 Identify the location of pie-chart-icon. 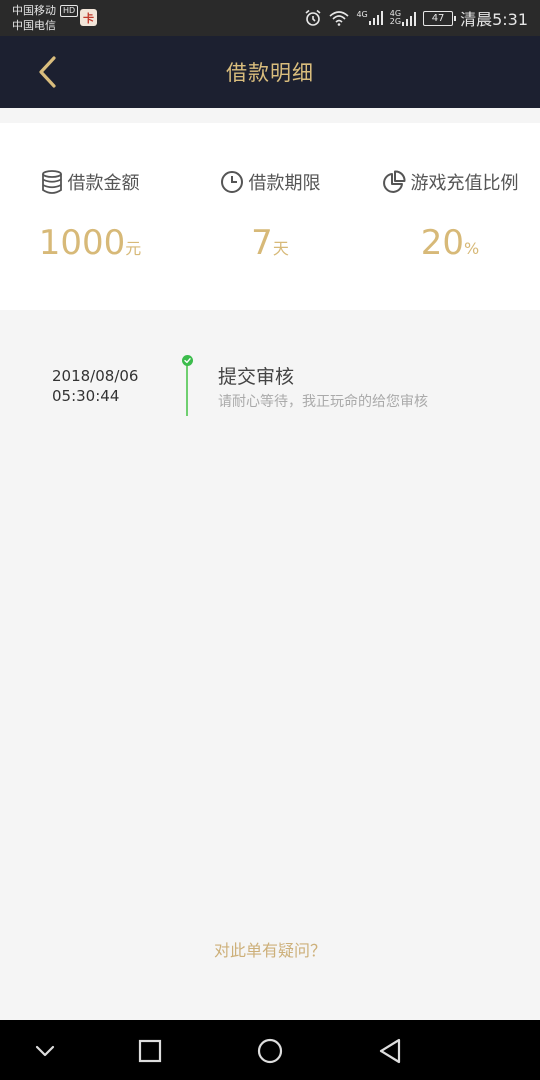
(393, 181).